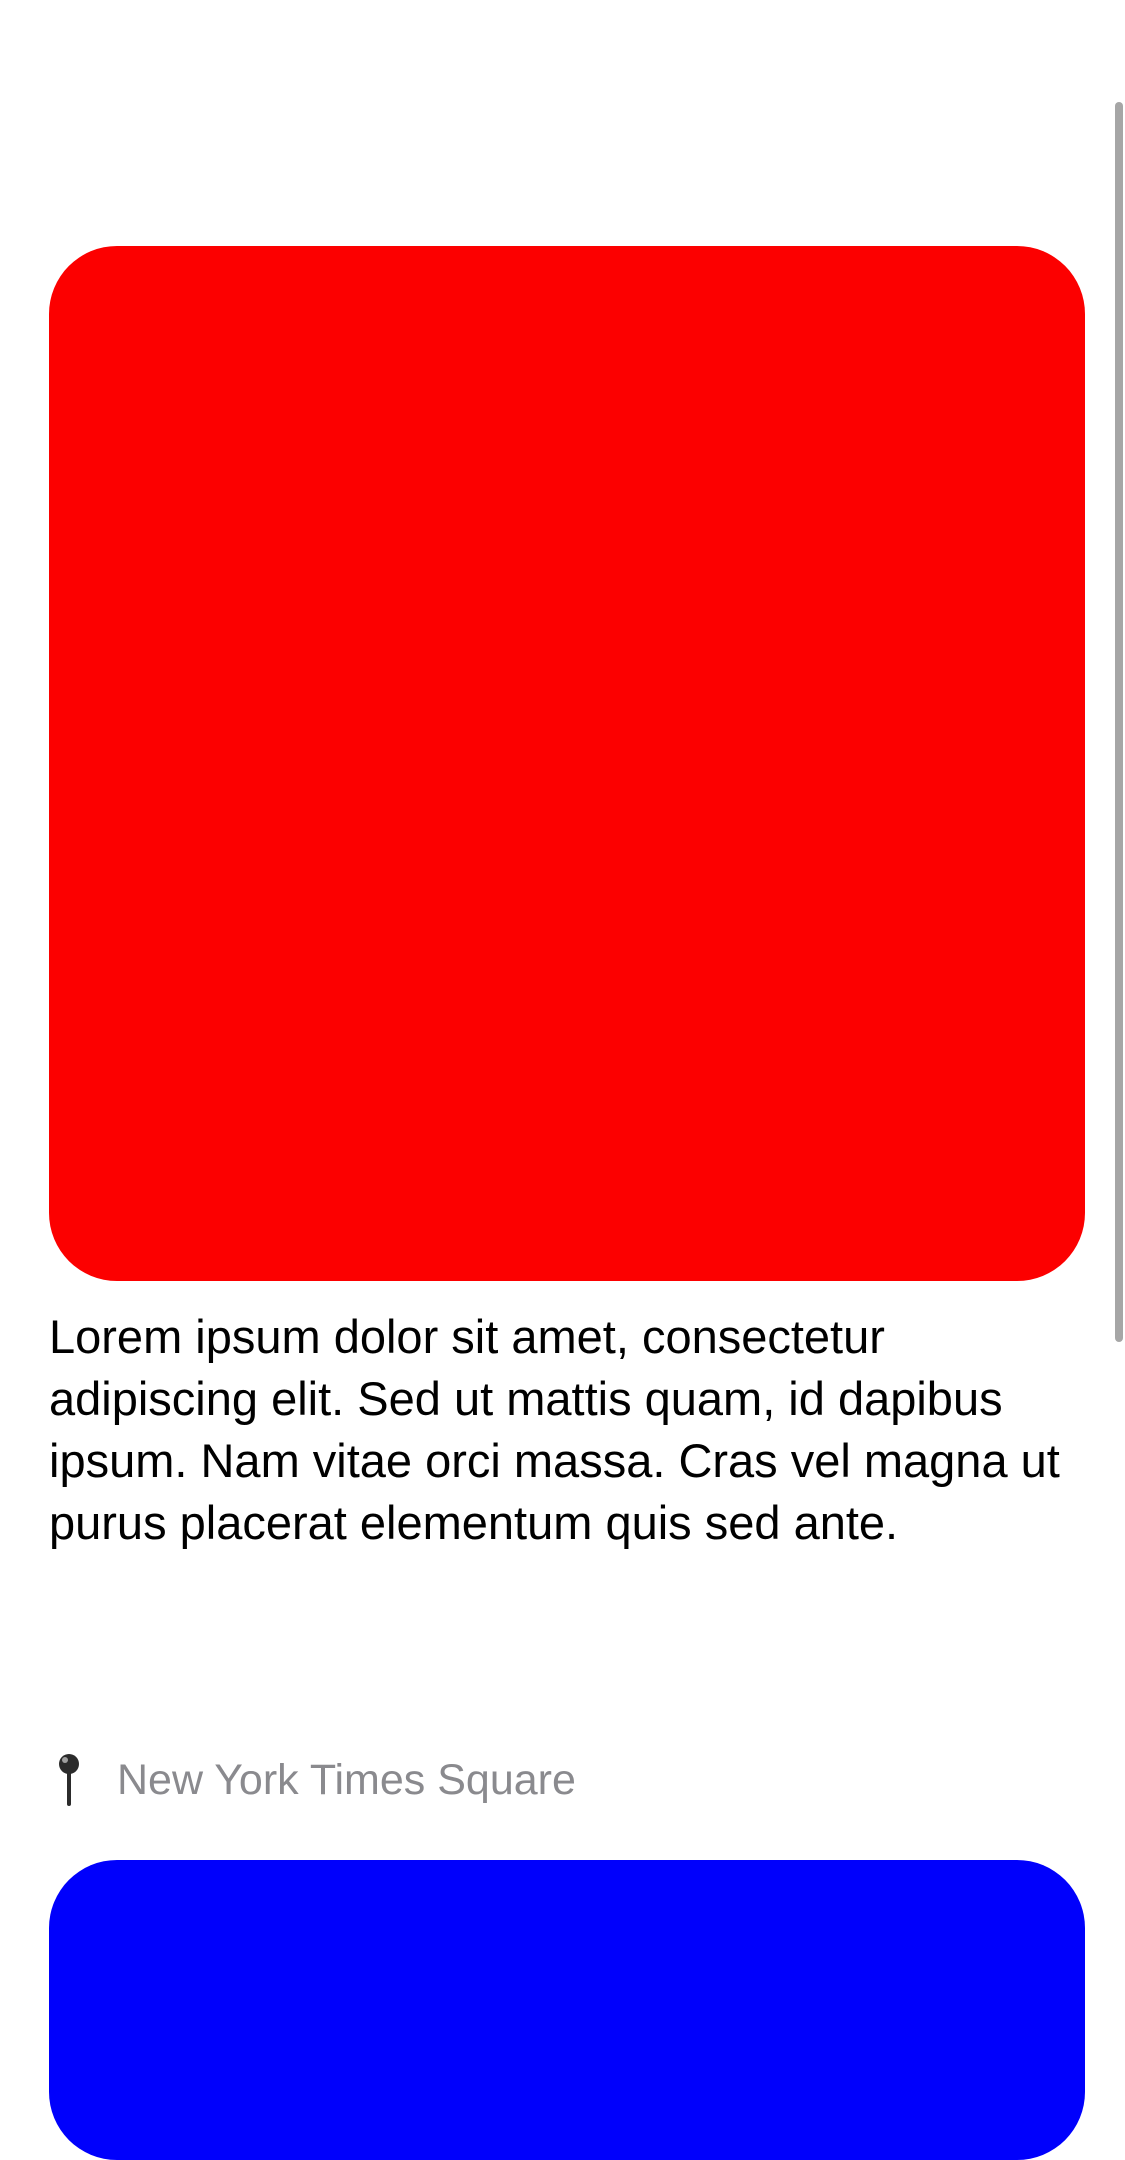  Describe the element at coordinates (567, 2010) in the screenshot. I see `next-post-image` at that location.